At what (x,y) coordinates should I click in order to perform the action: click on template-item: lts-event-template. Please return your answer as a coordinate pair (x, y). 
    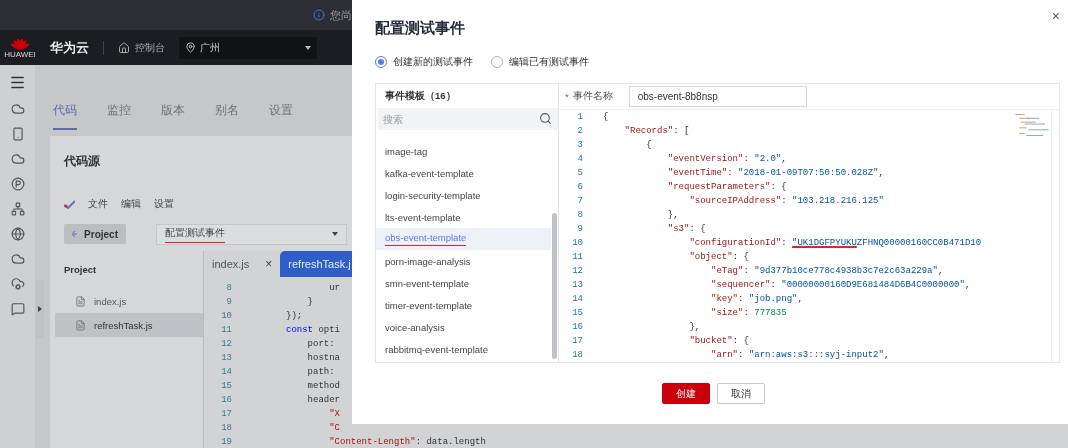
    Looking at the image, I should click on (463, 217).